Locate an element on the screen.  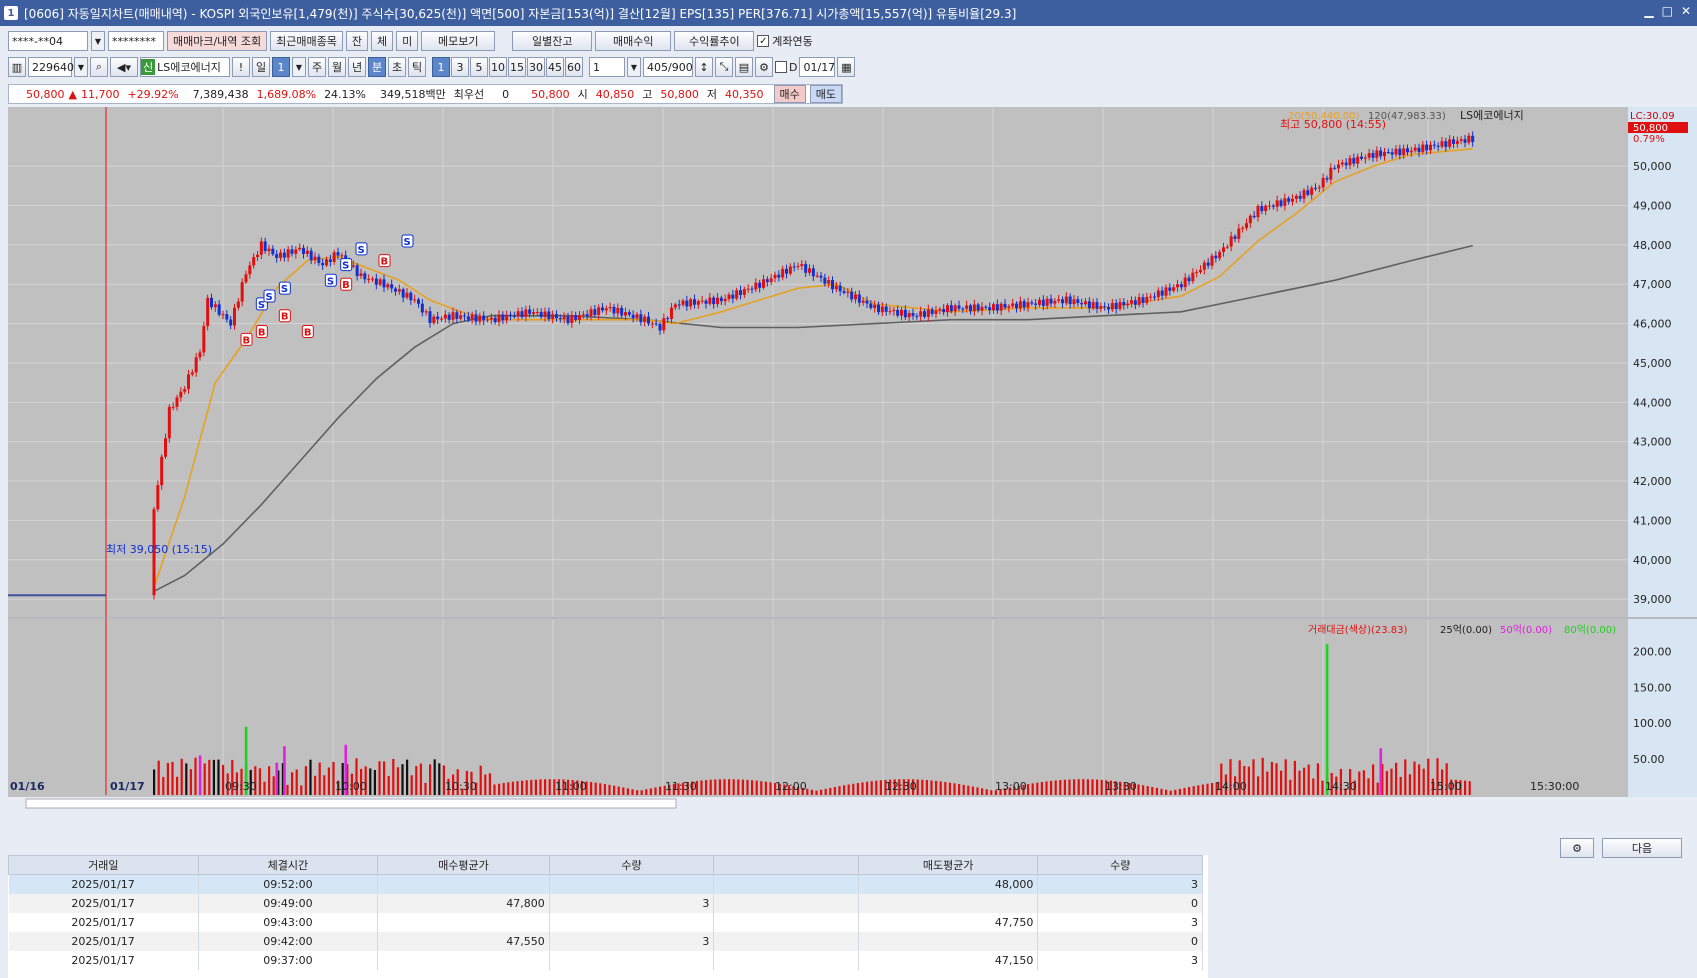
gear-icon: ⚙ is located at coordinates (764, 67).